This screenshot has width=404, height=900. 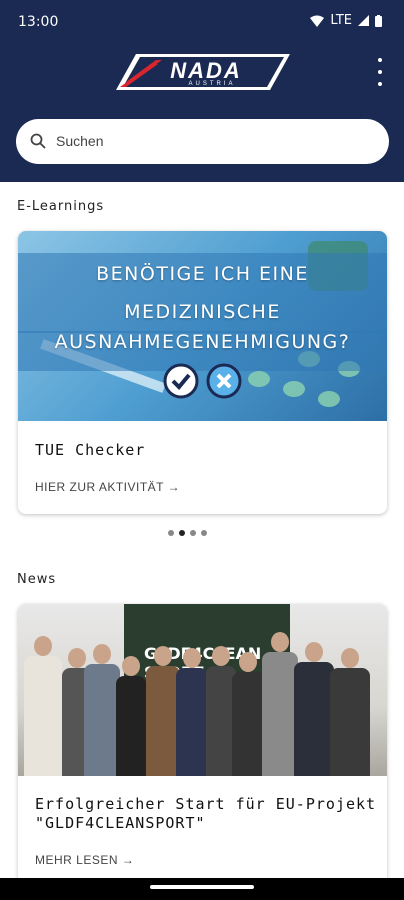 What do you see at coordinates (211, 84) in the screenshot?
I see `svg-text: AUSTRIA` at bounding box center [211, 84].